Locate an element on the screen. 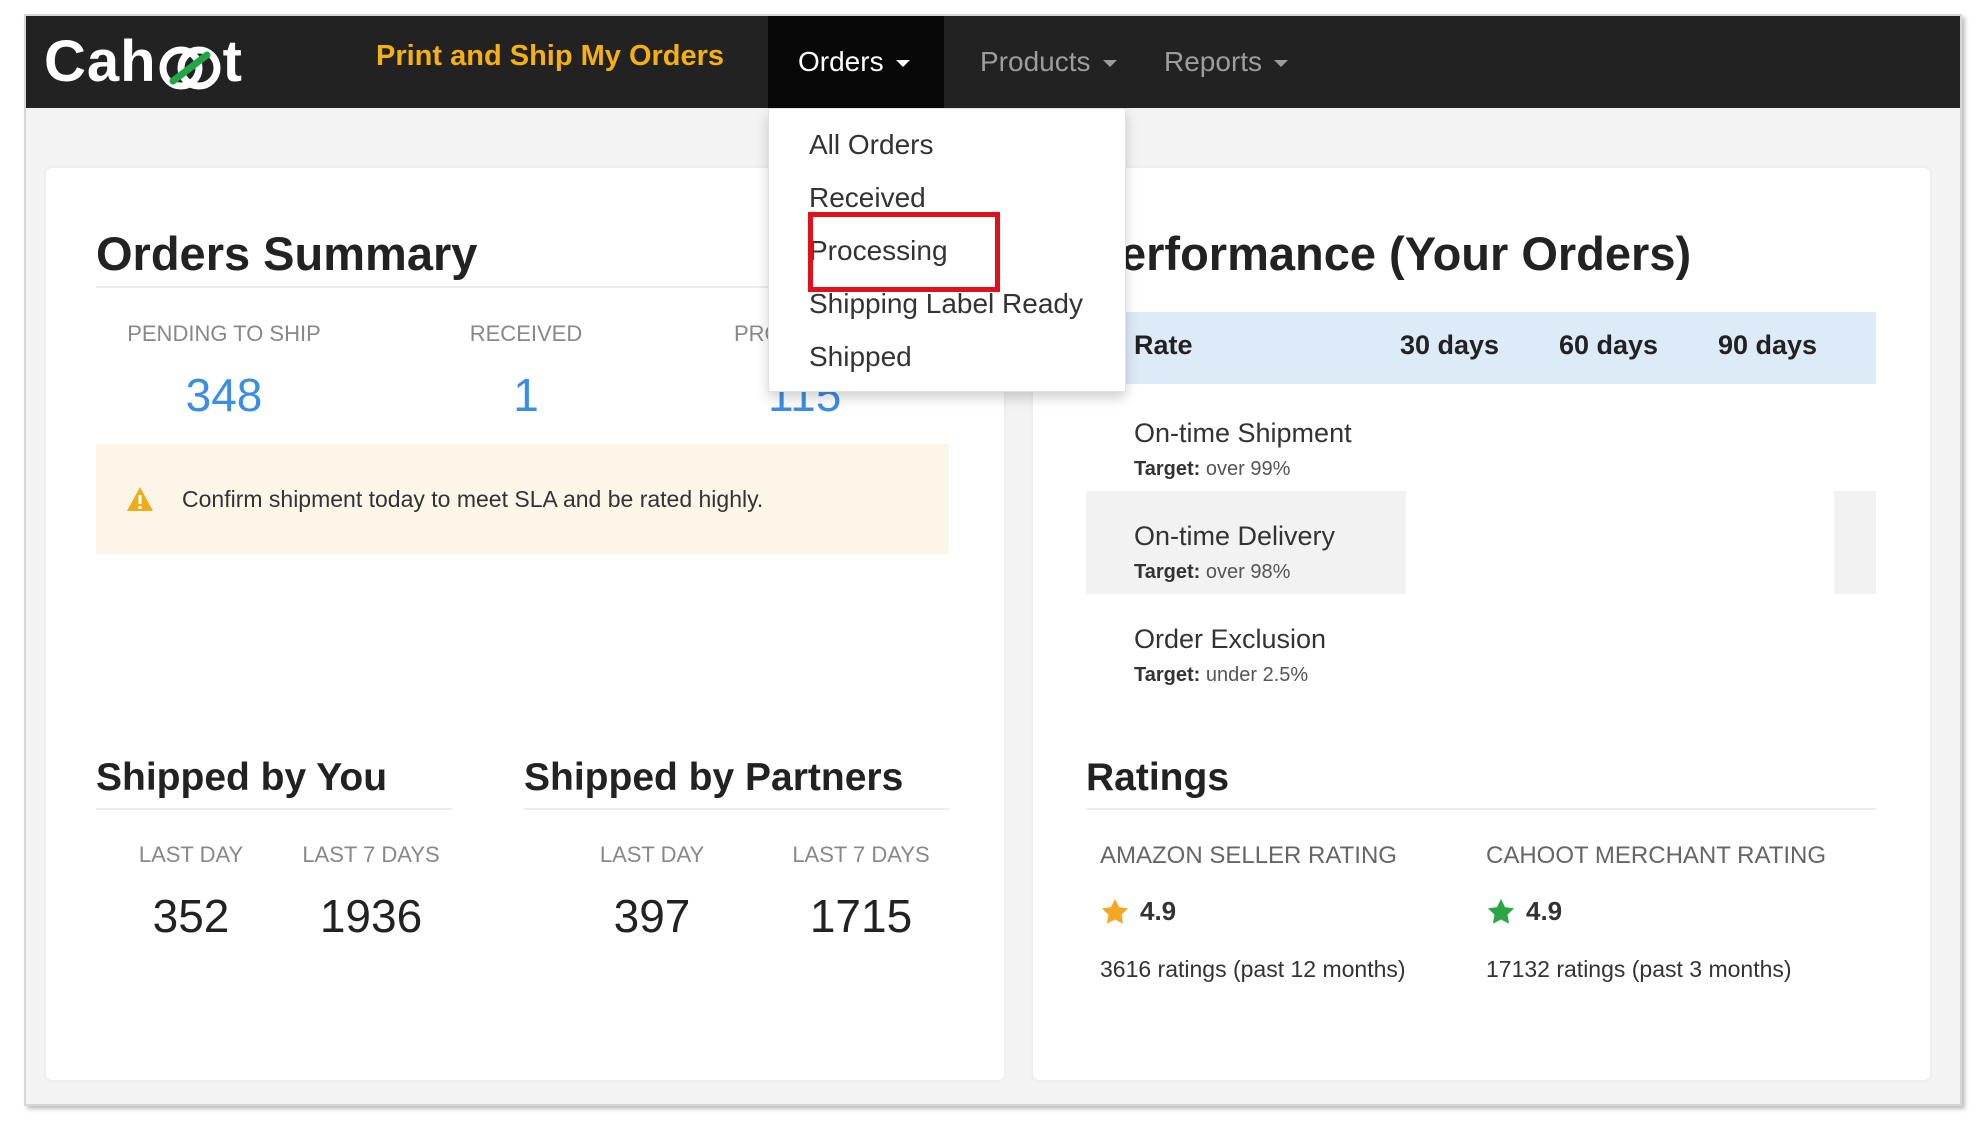  menu-item-received: Received is located at coordinates (867, 198).